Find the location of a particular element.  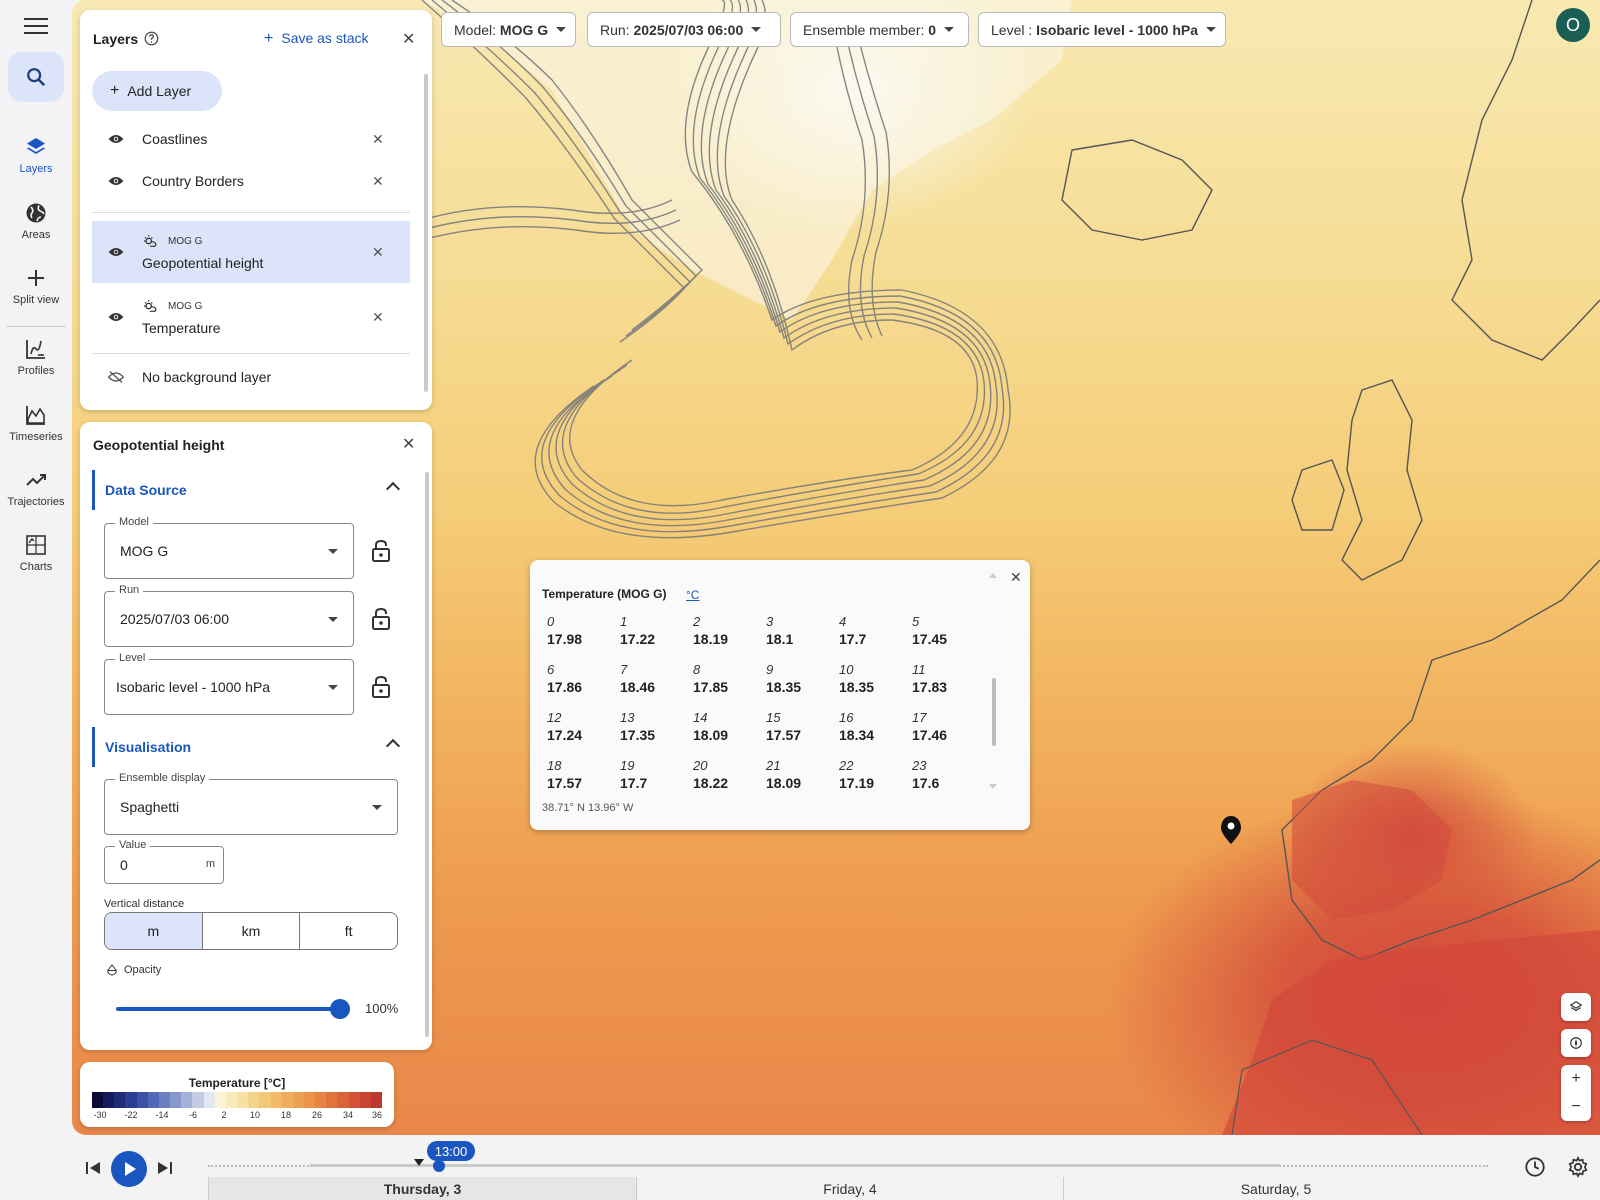

rail-item-trajectories: Trajectories is located at coordinates (36, 488).